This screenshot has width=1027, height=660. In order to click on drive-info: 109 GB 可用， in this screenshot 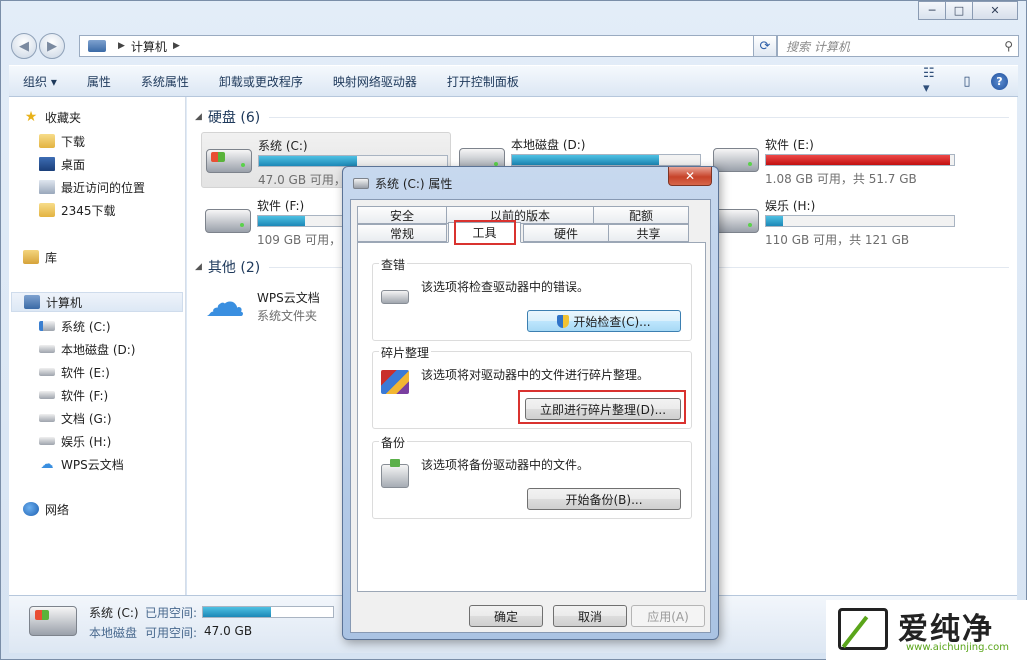, I will do `click(299, 240)`.